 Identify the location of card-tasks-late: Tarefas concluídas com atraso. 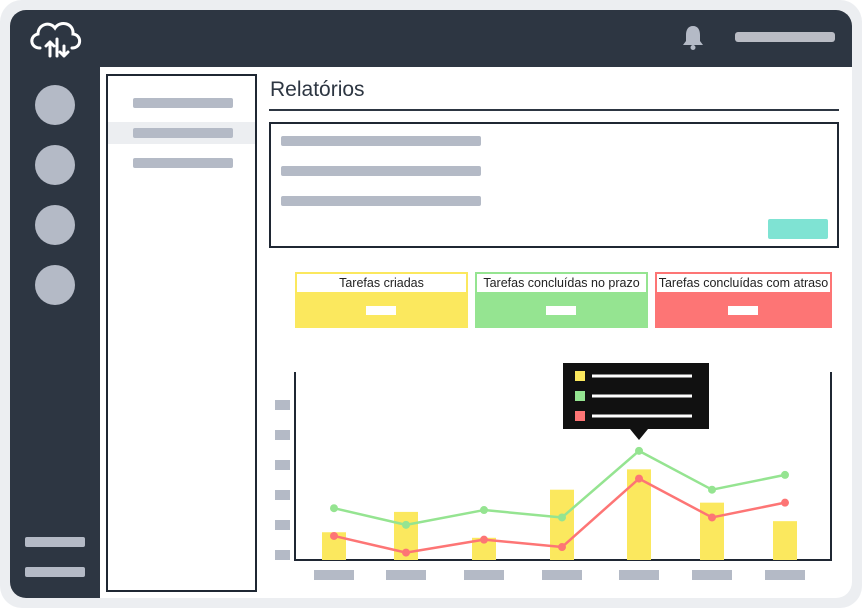
(743, 300).